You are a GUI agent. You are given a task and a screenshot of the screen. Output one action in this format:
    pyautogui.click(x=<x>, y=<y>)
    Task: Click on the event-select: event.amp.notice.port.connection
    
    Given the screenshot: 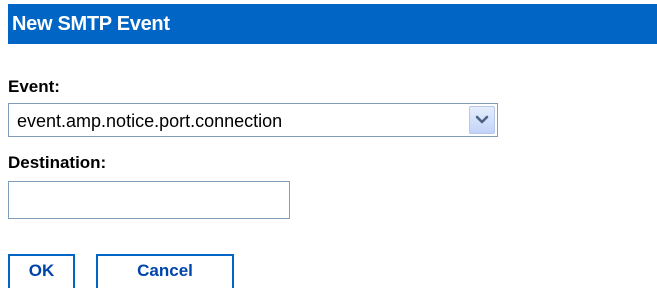 What is the action you would take?
    pyautogui.click(x=253, y=120)
    